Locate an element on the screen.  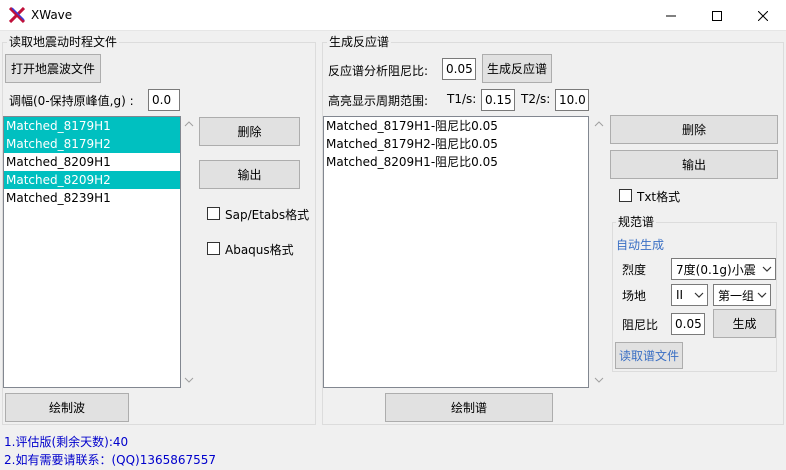
period-range-label: 高亮显示周期范围: is located at coordinates (378, 101).